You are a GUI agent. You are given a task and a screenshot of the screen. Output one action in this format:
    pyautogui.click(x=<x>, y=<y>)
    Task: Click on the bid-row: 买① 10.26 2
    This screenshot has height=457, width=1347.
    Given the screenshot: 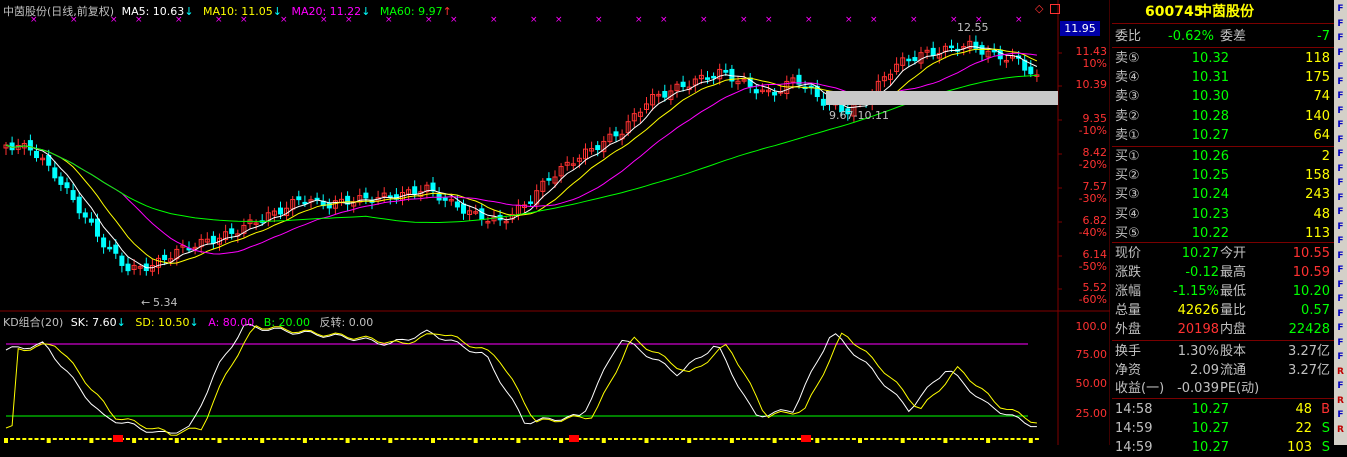 What is the action you would take?
    pyautogui.click(x=1223, y=157)
    